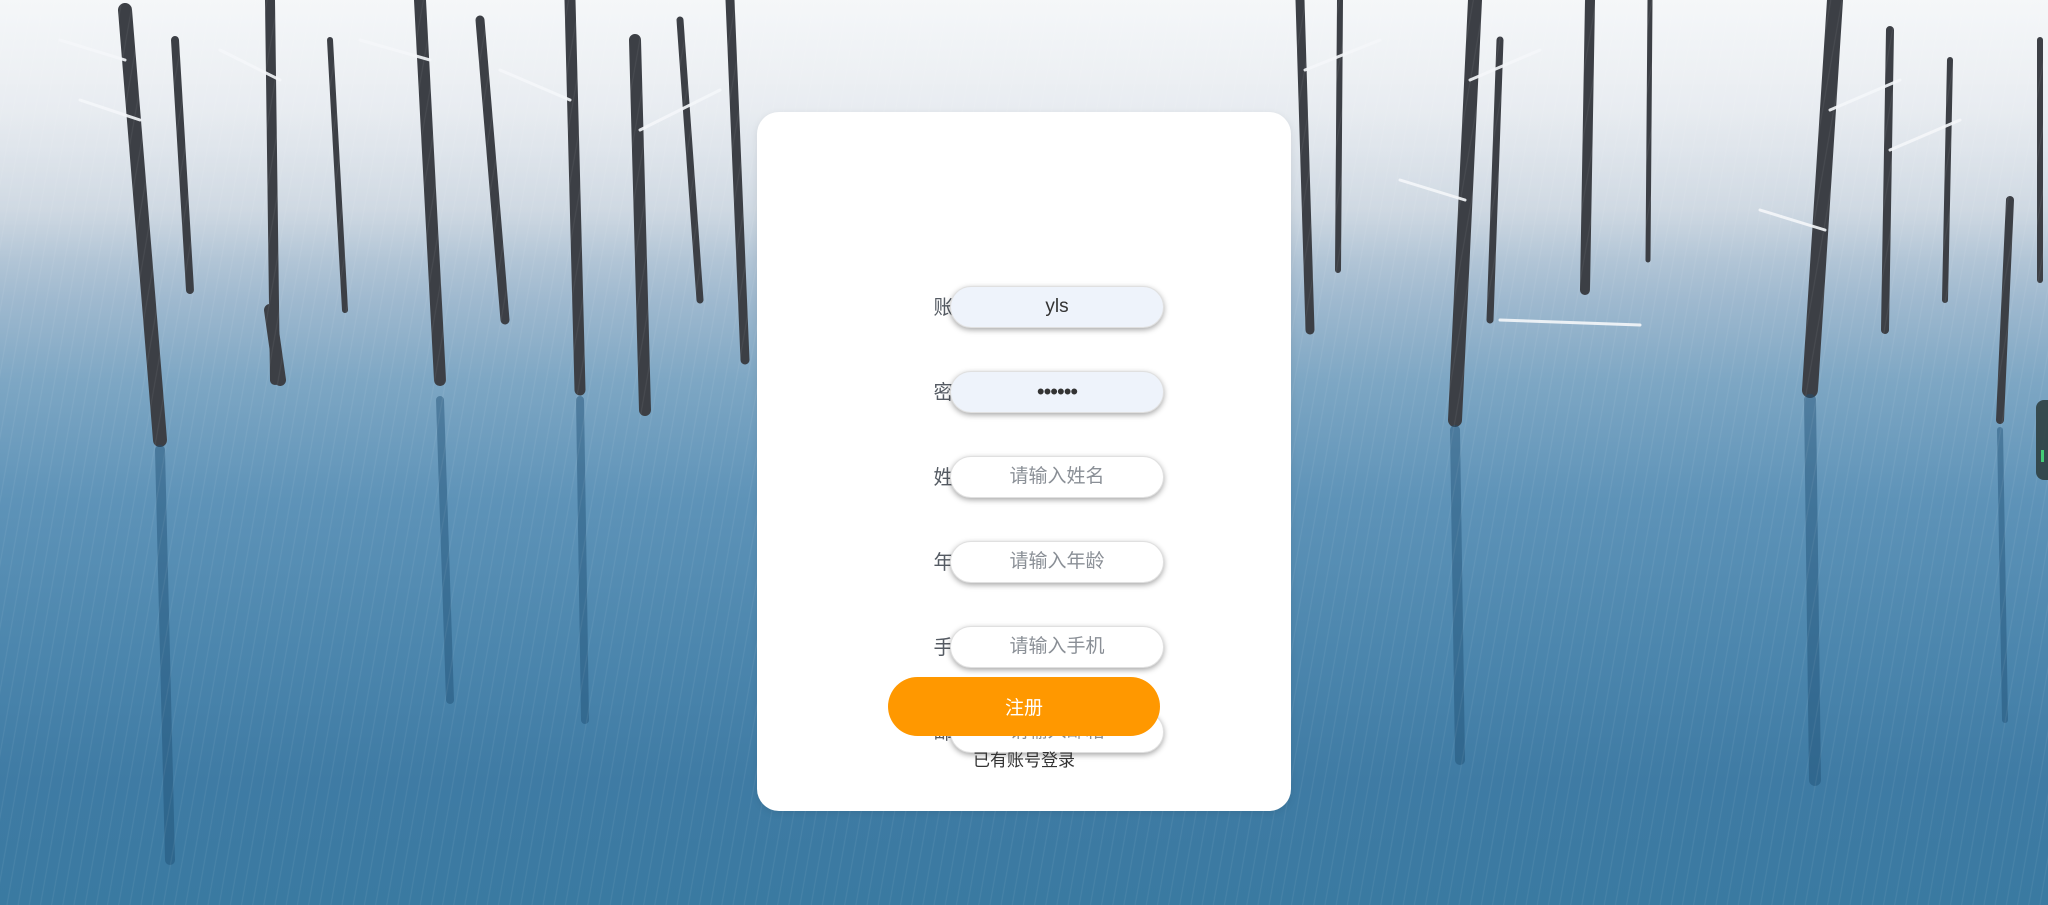 Image resolution: width=2048 pixels, height=905 pixels. I want to click on side-drawer-handle-icon, so click(2042, 440).